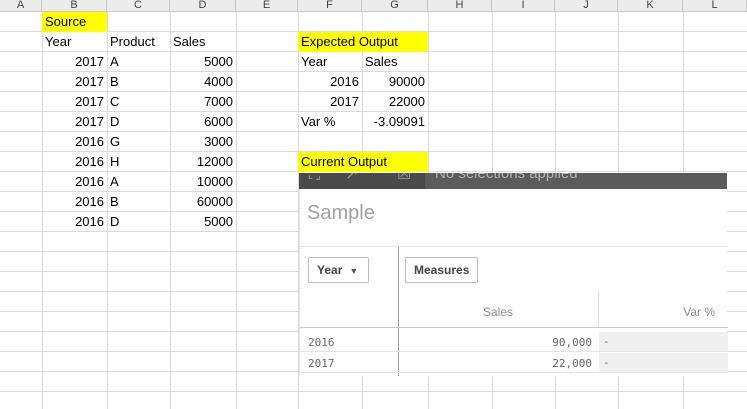  I want to click on qlik-toolbar: ⛶ ↗ ☒ No selections applied, so click(513, 181).